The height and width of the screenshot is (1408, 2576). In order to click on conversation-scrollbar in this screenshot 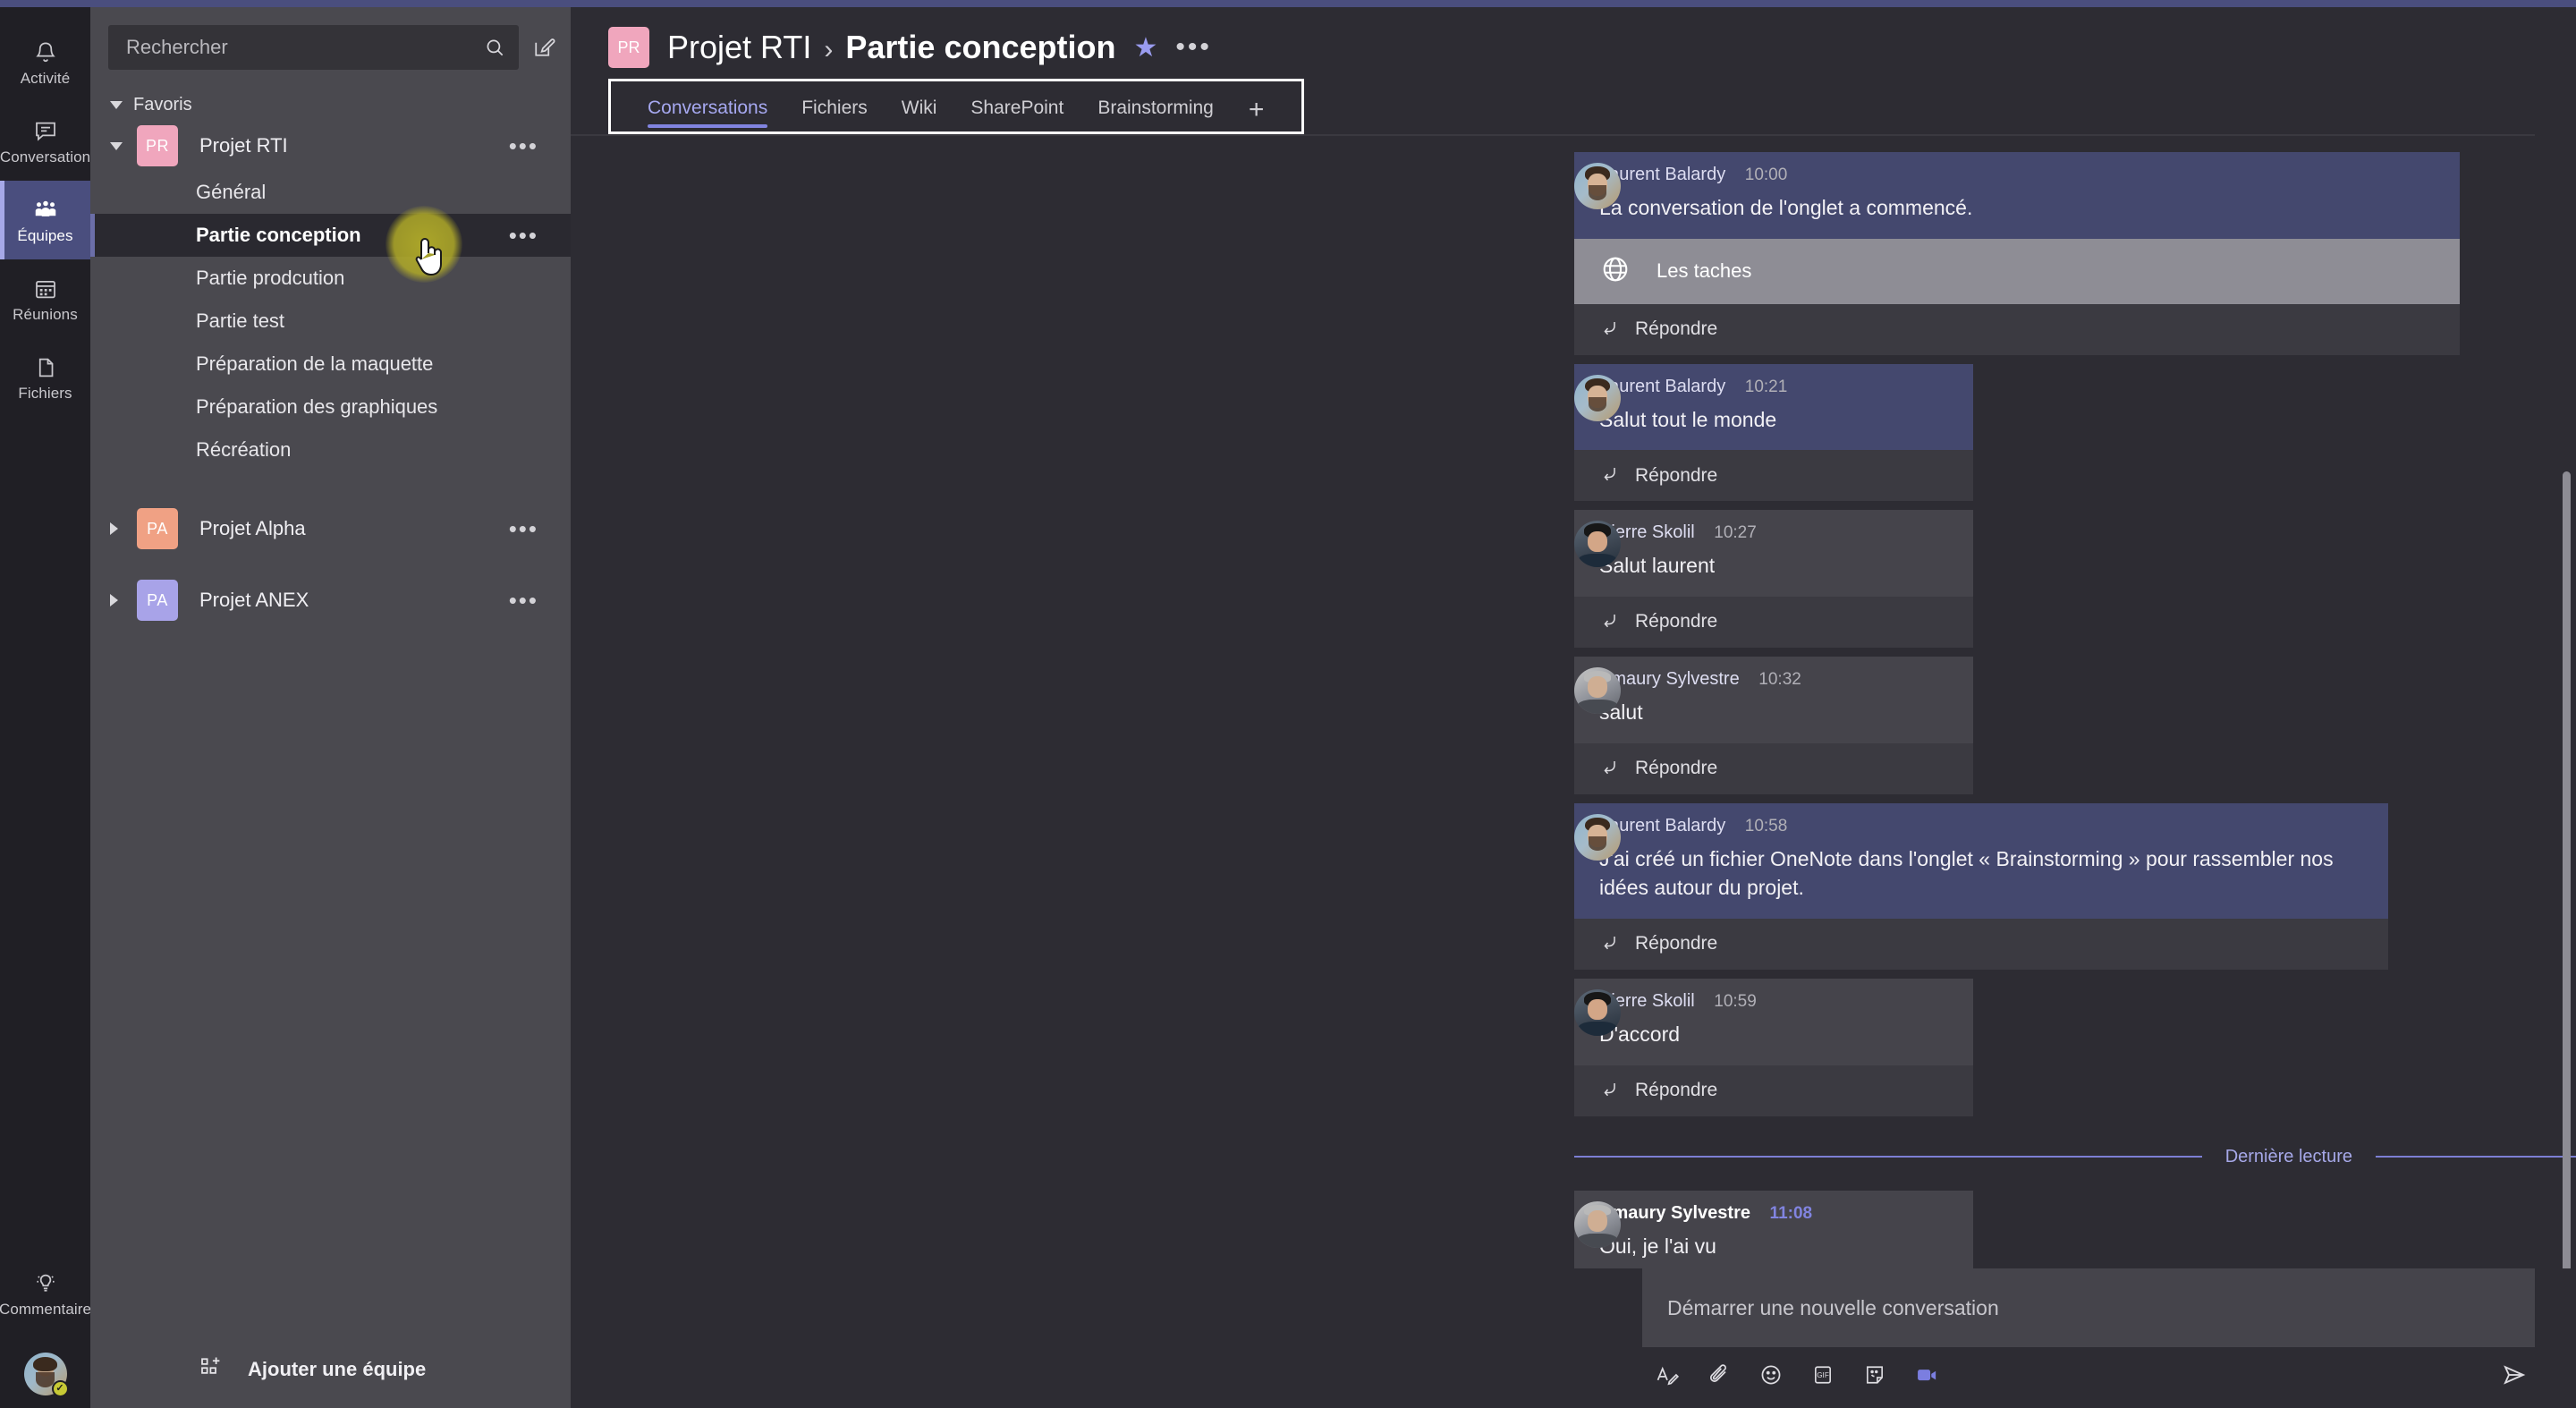, I will do `click(2567, 869)`.